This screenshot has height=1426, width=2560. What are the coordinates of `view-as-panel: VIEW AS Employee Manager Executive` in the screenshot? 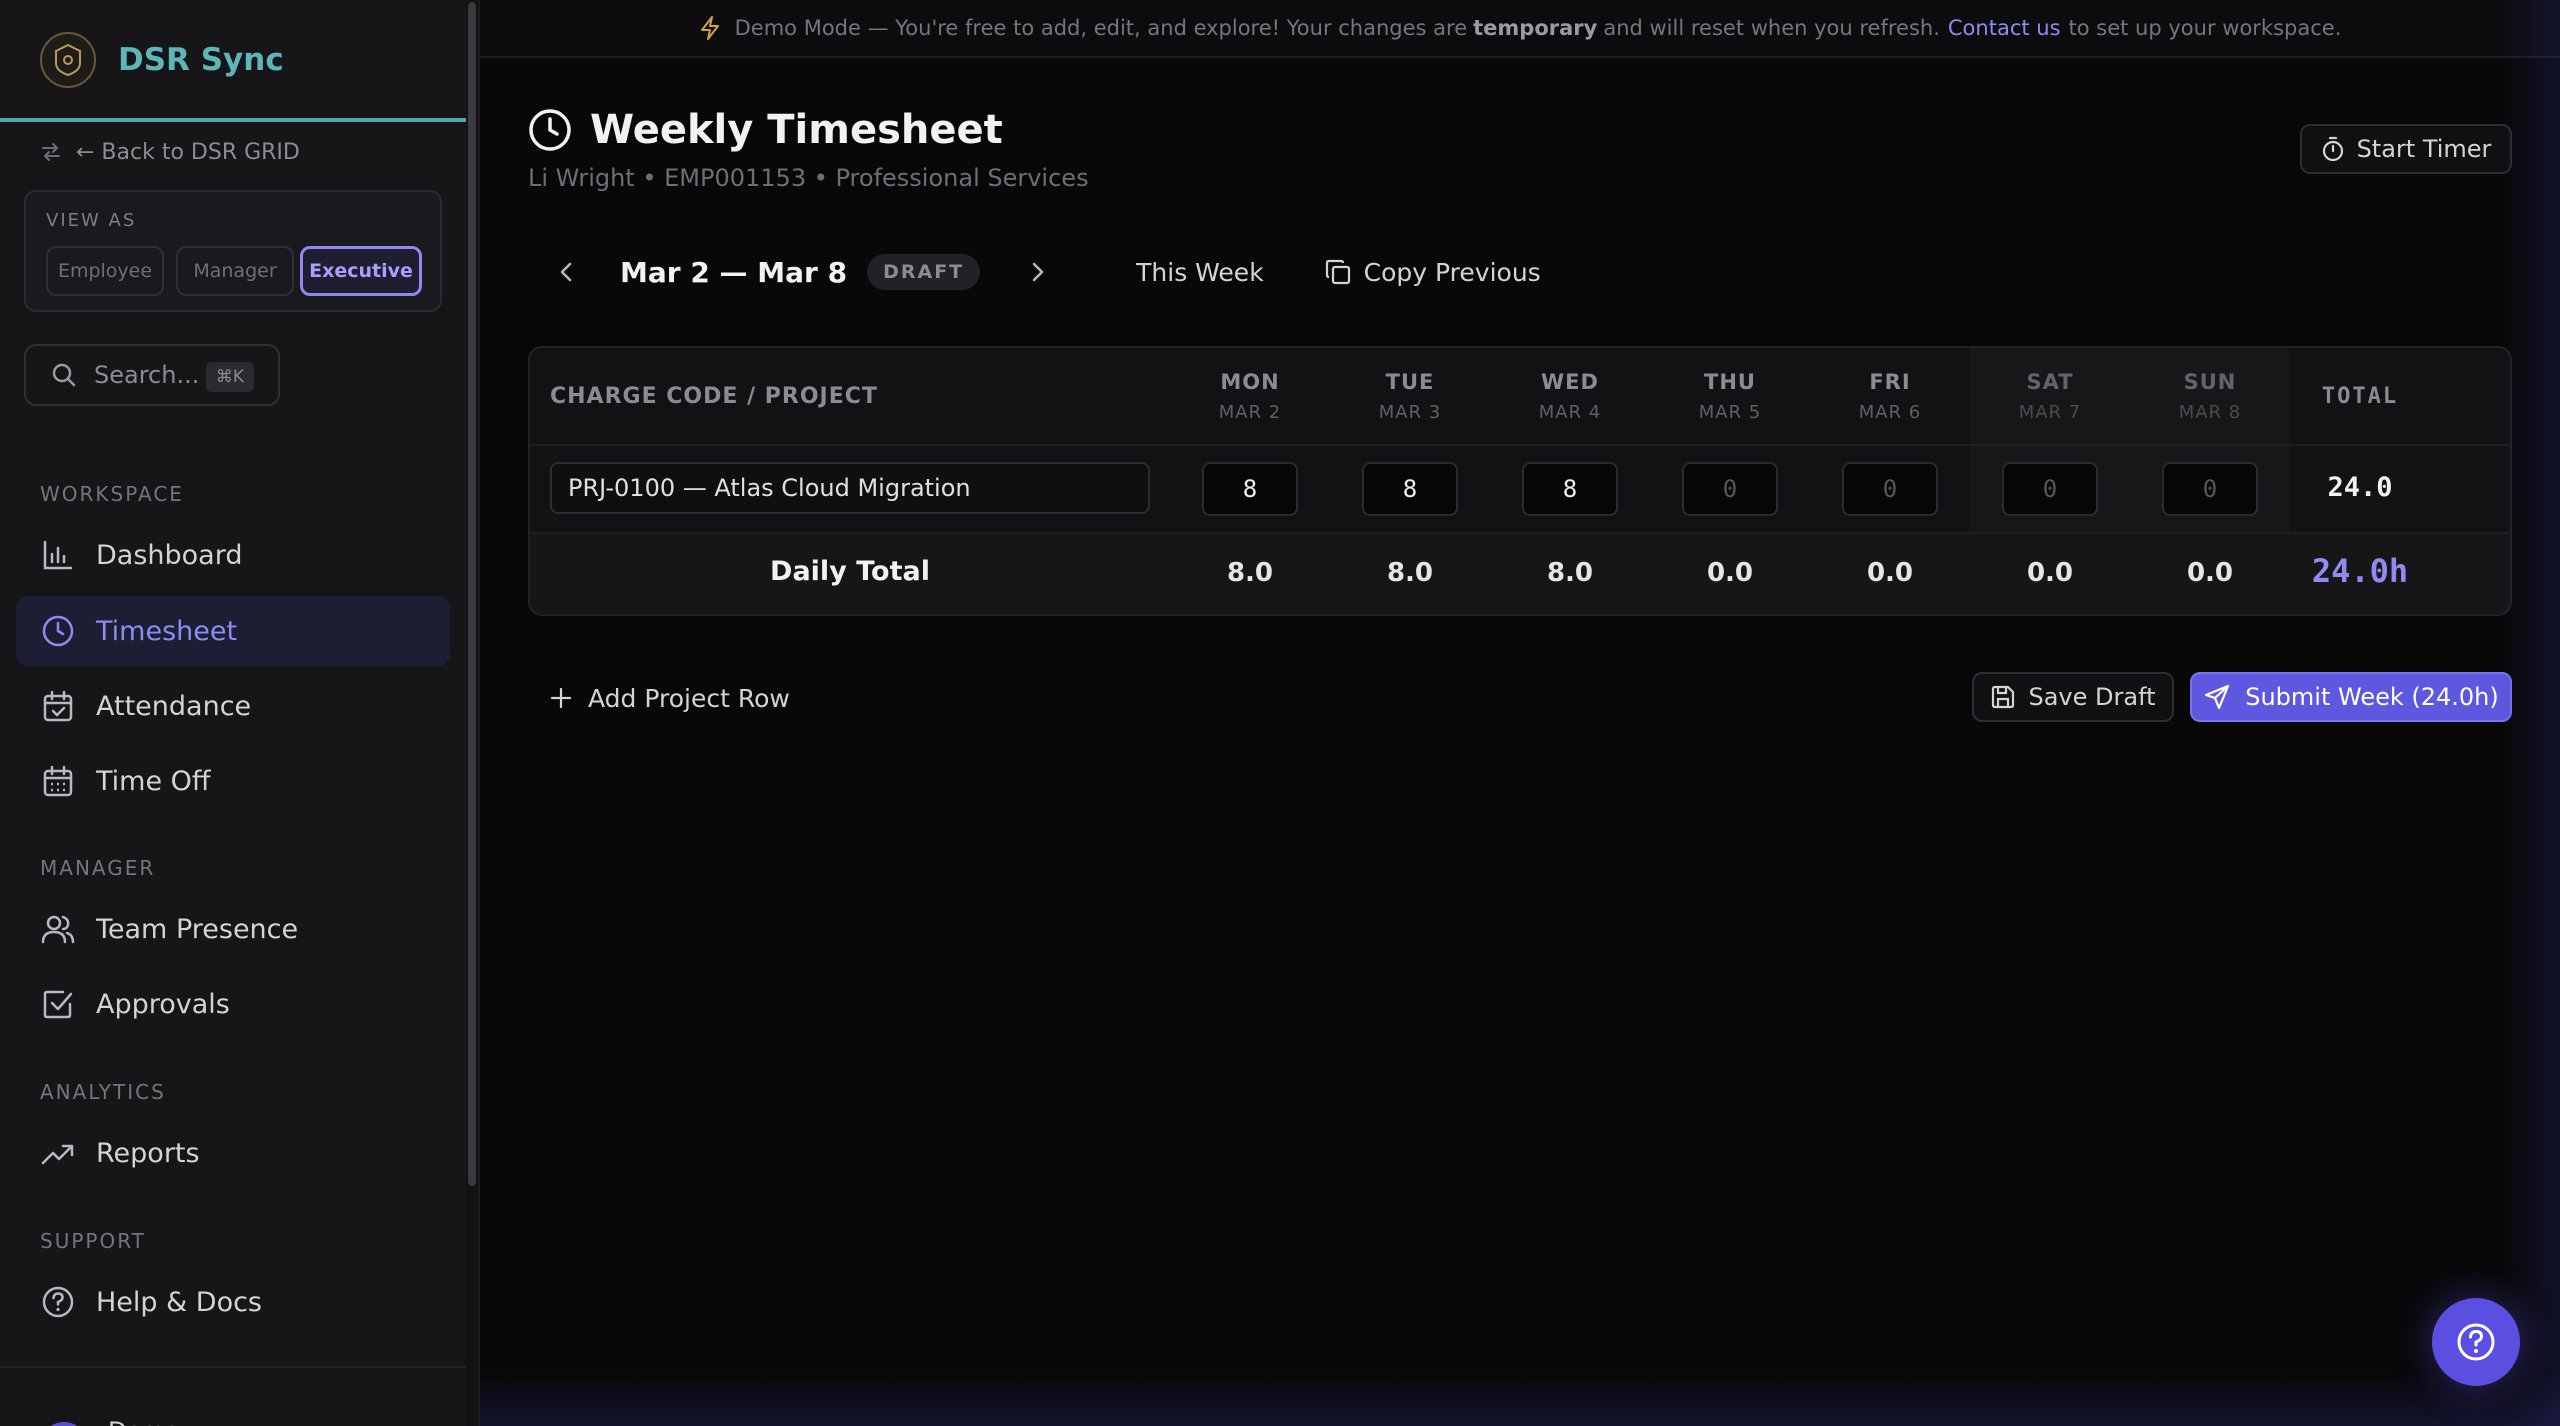 It's located at (233, 251).